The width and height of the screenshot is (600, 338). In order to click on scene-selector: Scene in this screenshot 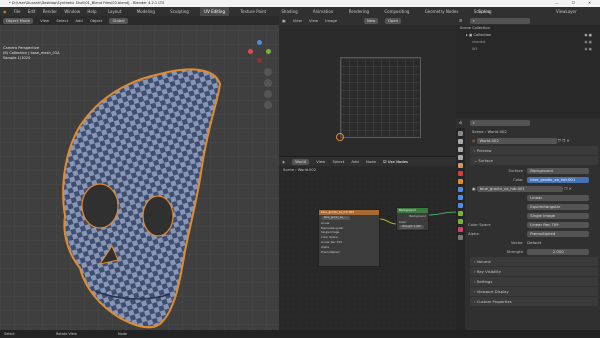, I will do `click(484, 11)`.